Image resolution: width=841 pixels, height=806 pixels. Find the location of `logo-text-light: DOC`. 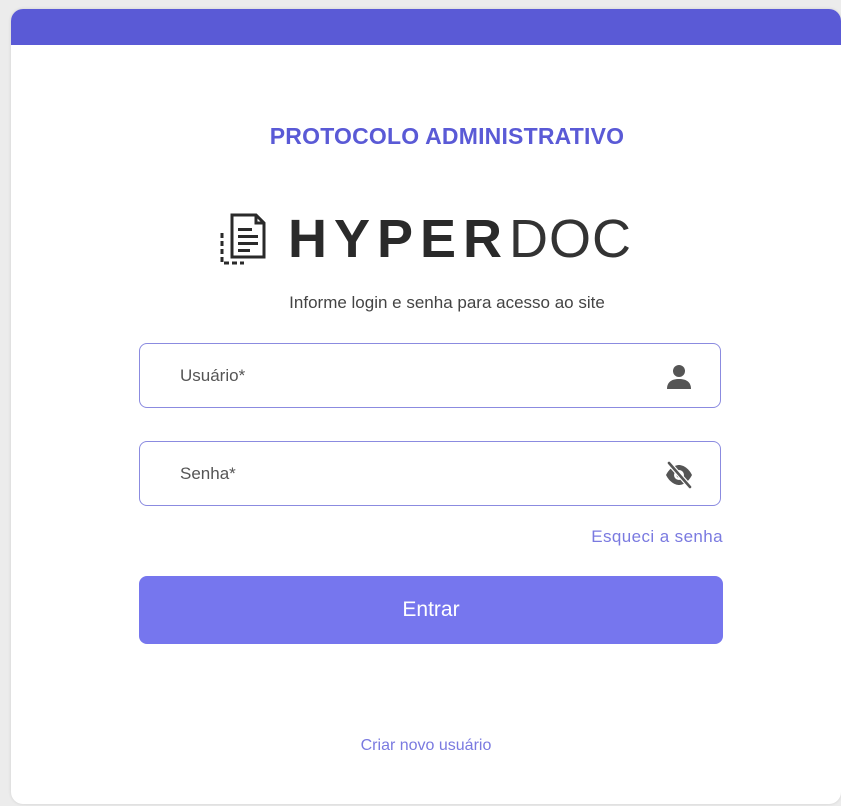

logo-text-light: DOC is located at coordinates (571, 239).